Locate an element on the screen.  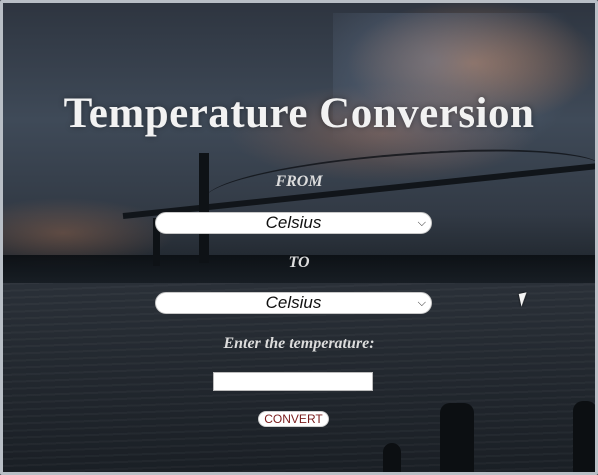
from-unit-select: Celsius ⌵ is located at coordinates (293, 223).